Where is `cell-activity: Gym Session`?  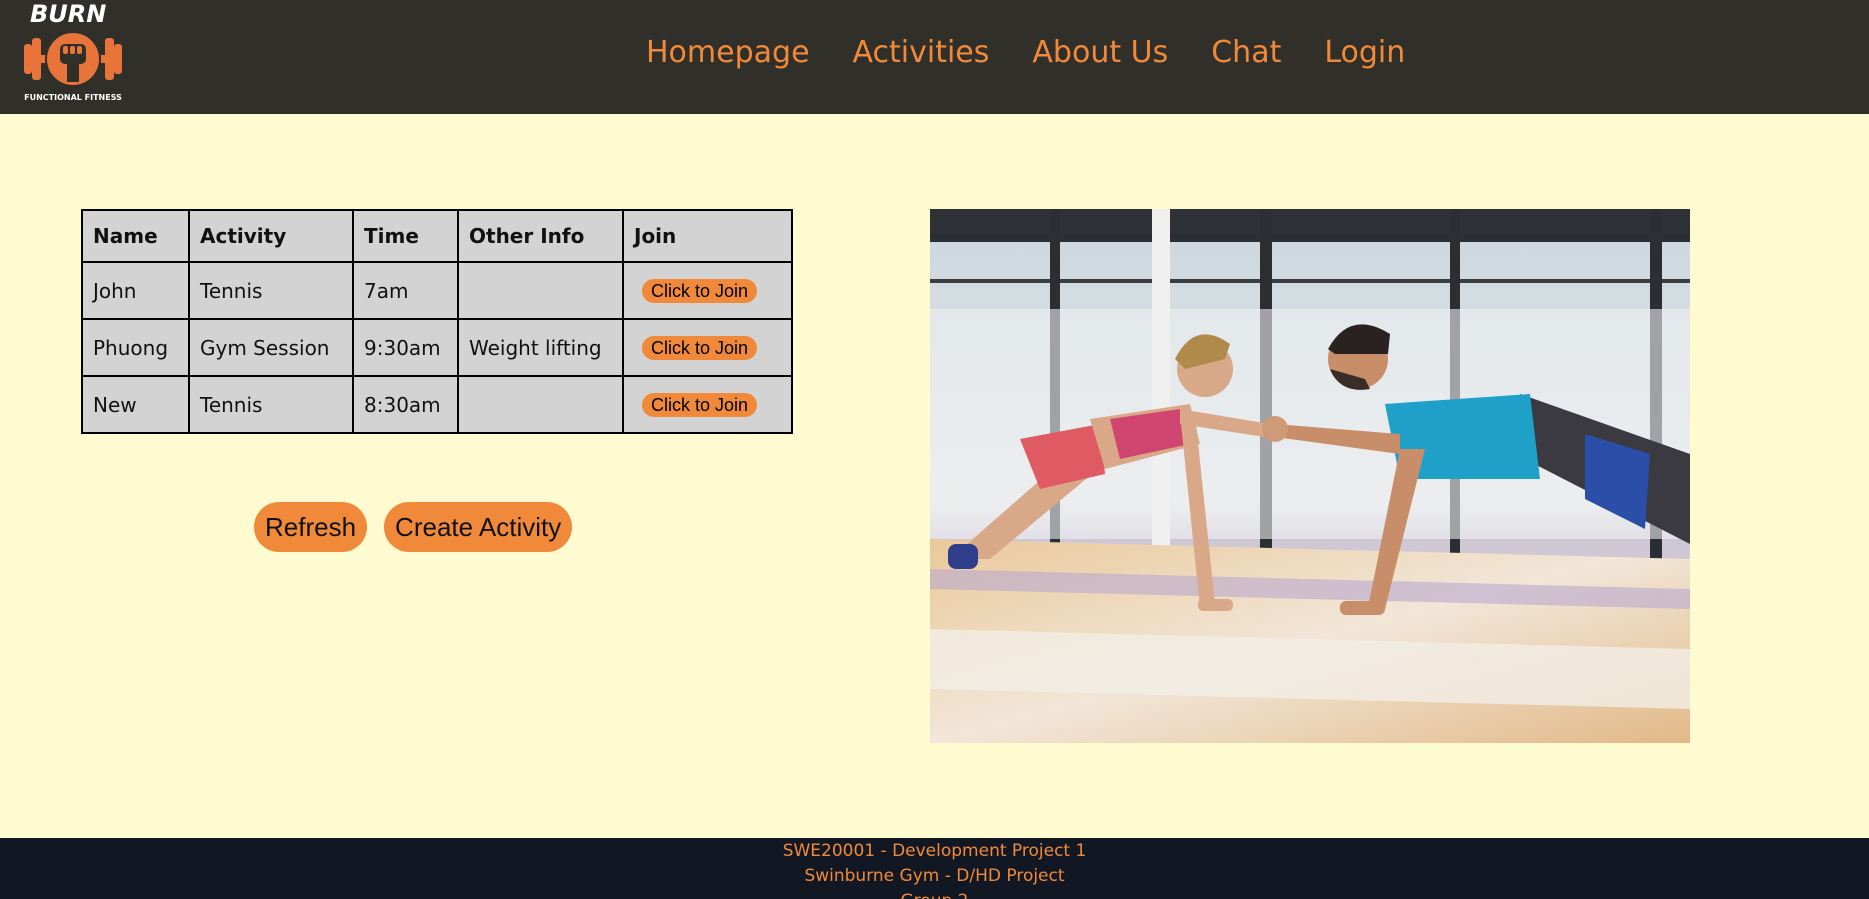 cell-activity: Gym Session is located at coordinates (271, 347).